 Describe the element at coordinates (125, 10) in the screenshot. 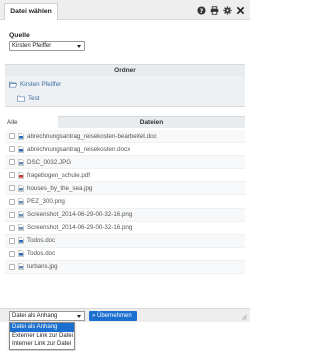

I see `title-bar: Datei wählen ?` at that location.